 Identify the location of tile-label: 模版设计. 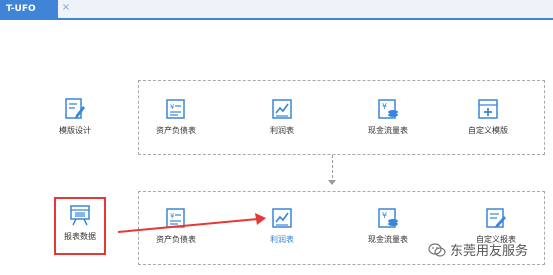
(75, 130).